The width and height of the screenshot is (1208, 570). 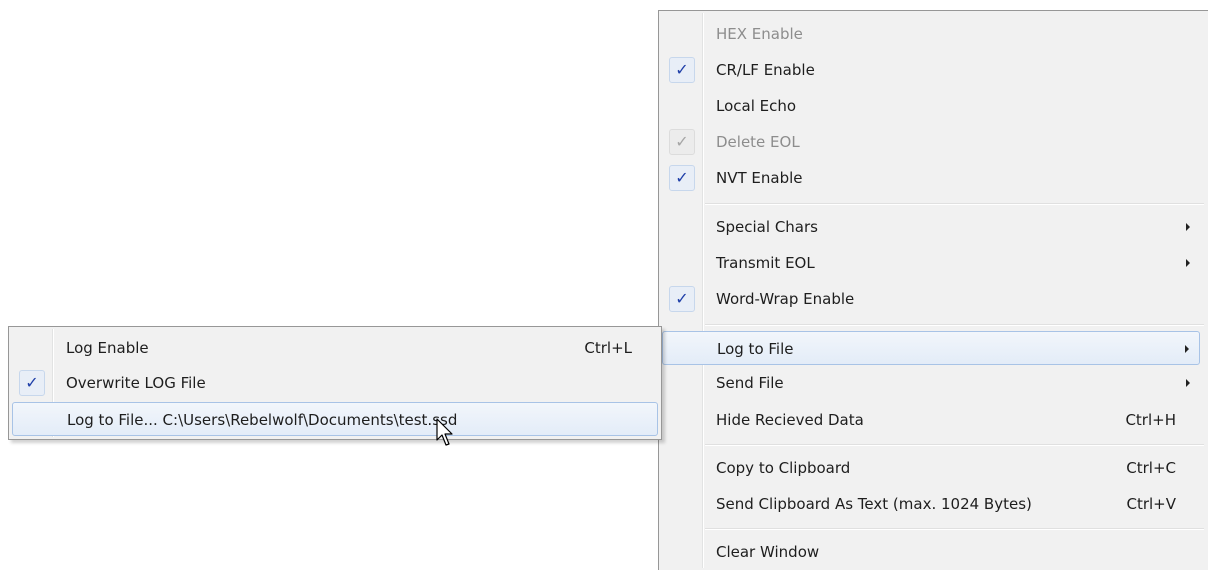 What do you see at coordinates (931, 468) in the screenshot?
I see `menu-item-copy-clipboard: Copy to Clipboard Ctrl+C` at bounding box center [931, 468].